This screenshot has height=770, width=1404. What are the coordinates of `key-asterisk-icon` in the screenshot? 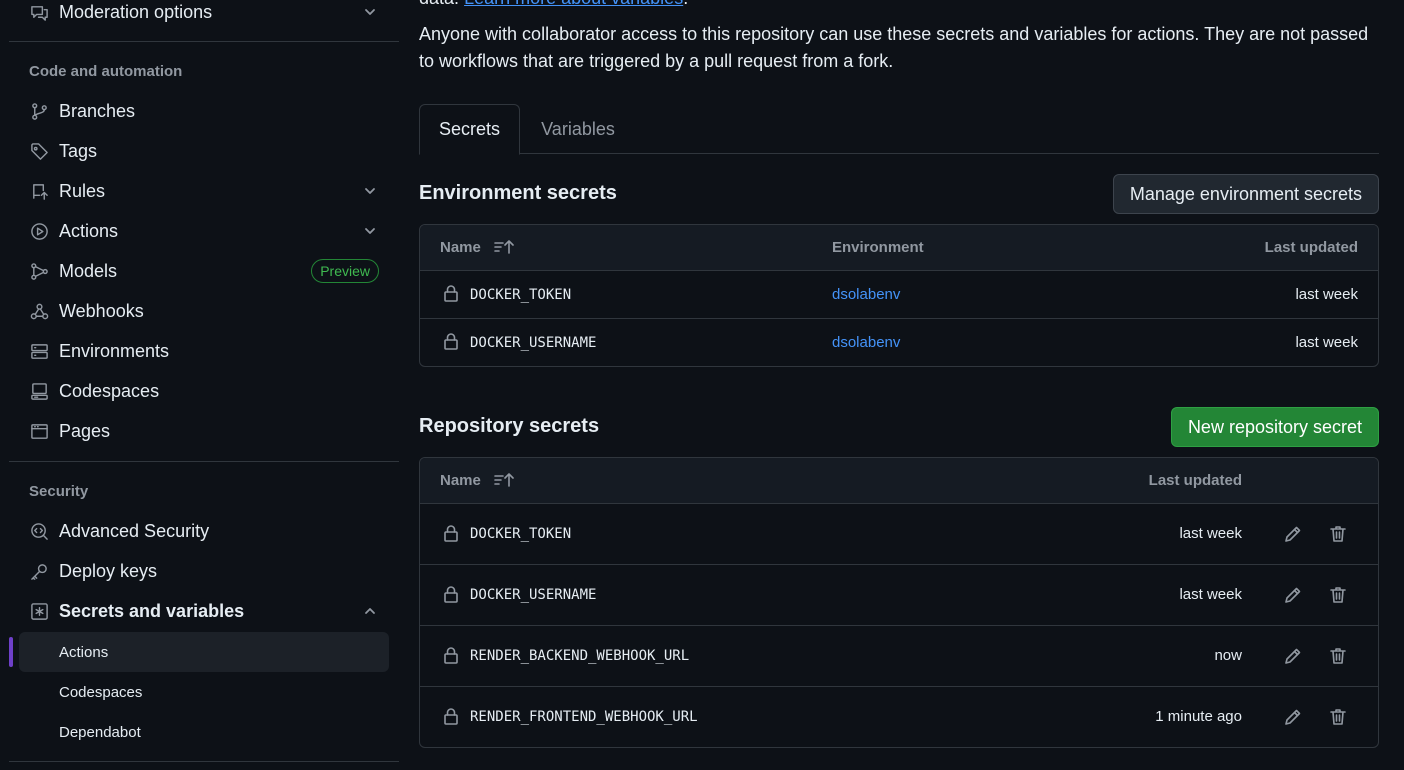 It's located at (39, 611).